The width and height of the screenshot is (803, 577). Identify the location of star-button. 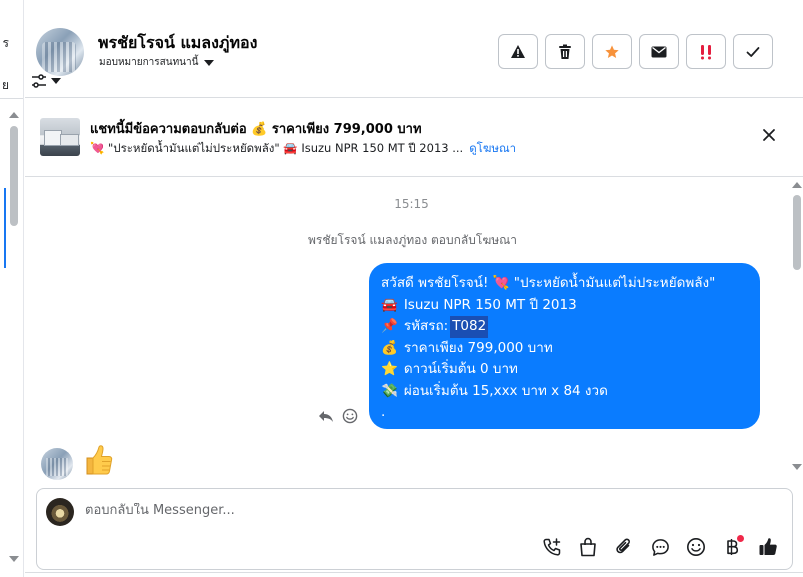
(612, 51).